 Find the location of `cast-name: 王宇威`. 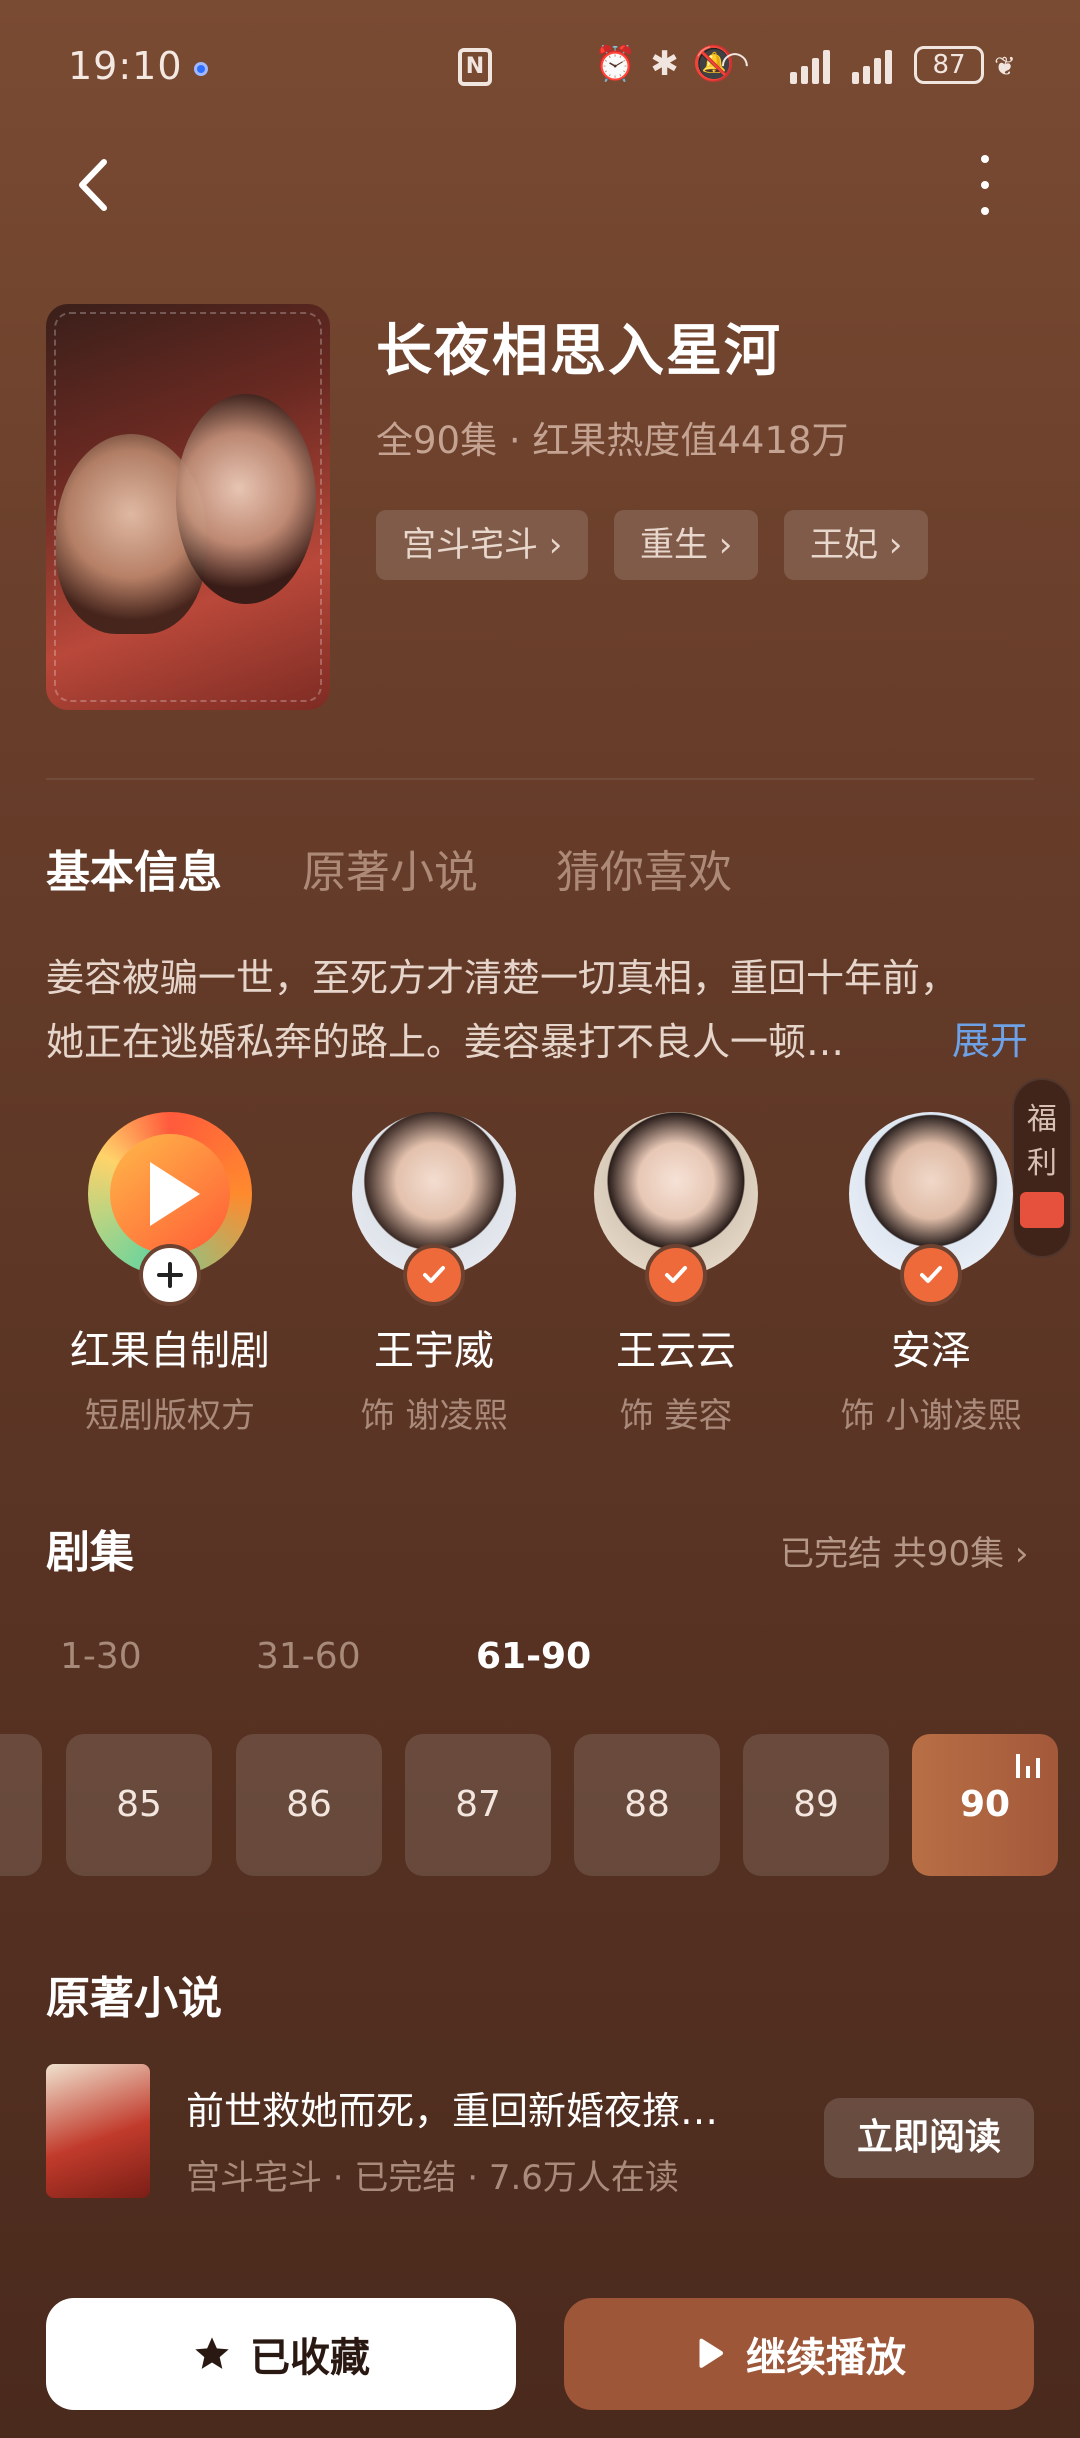

cast-name: 王宇威 is located at coordinates (434, 1351).